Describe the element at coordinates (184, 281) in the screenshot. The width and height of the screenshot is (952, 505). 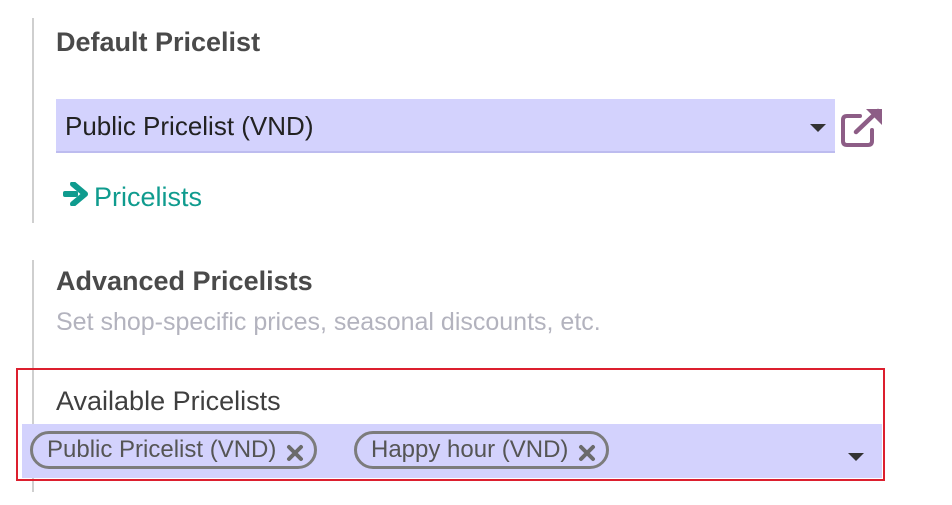
I see `advanced-pricelists-title: Advanced Pricelists` at that location.